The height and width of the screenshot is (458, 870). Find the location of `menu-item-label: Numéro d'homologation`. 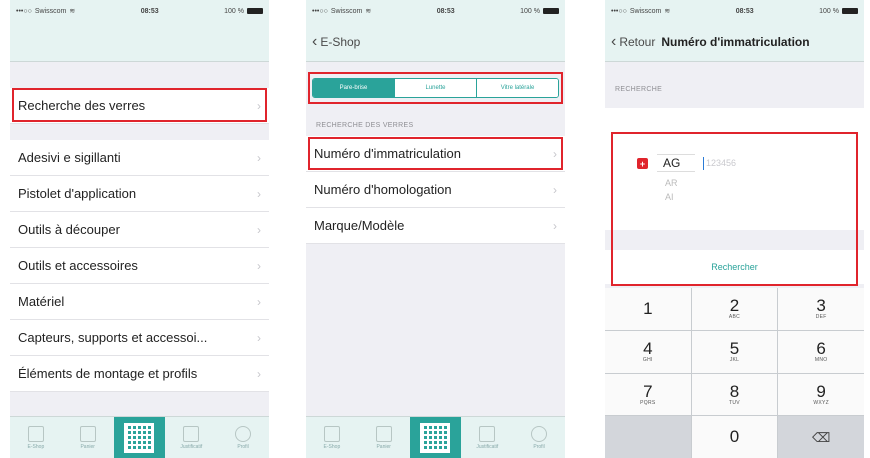

menu-item-label: Numéro d'homologation is located at coordinates (383, 189).